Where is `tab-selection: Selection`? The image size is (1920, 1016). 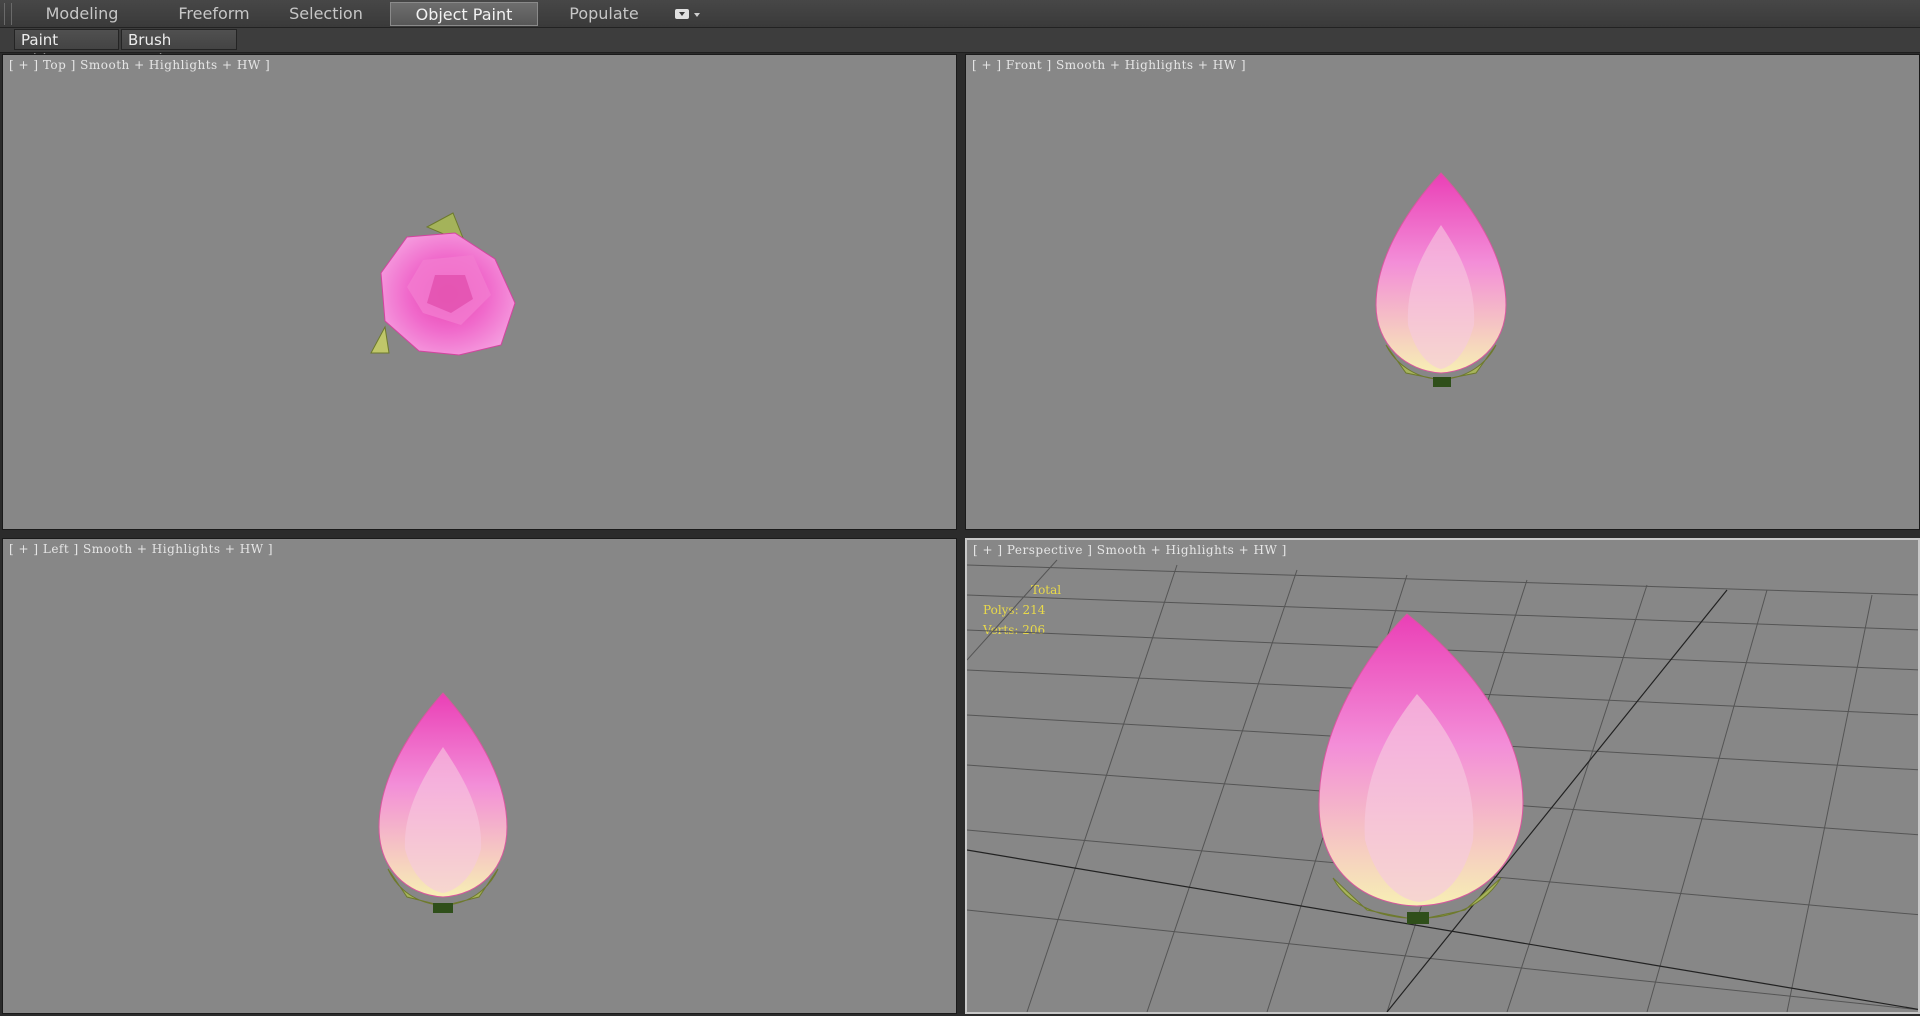
tab-selection: Selection is located at coordinates (326, 14).